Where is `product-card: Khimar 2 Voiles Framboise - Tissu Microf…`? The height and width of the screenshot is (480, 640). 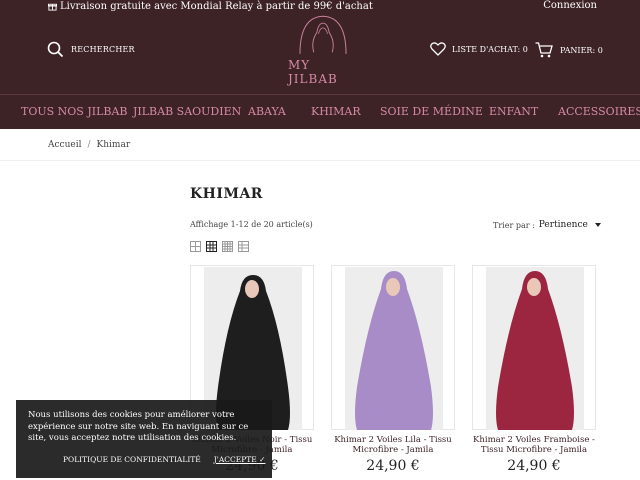
product-card: Khimar 2 Voiles Framboise - Tissu Microf… is located at coordinates (534, 372).